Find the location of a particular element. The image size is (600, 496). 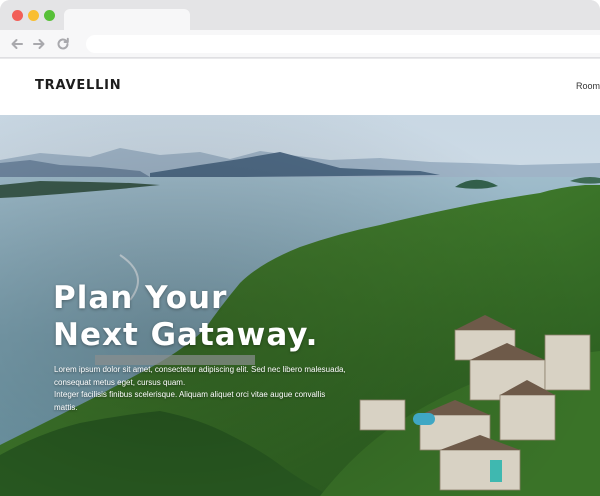

close-window-button is located at coordinates (17, 15).